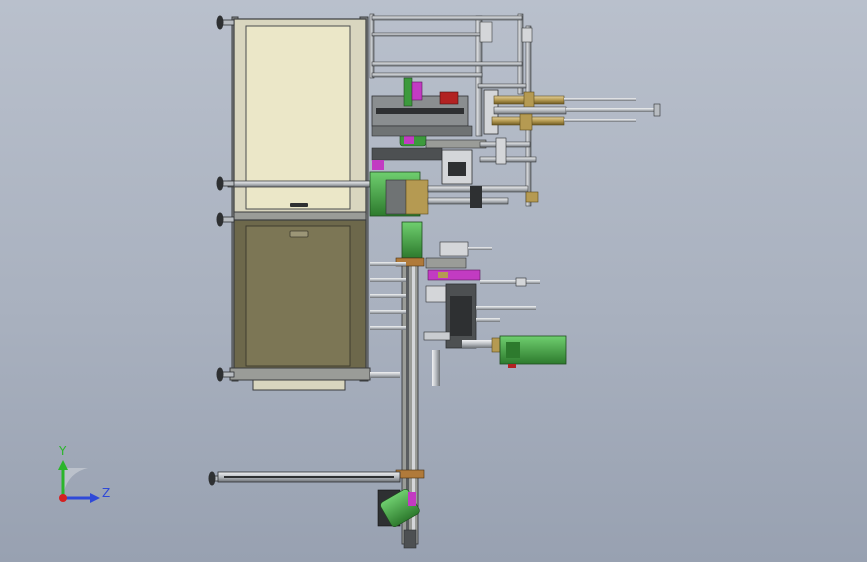 This screenshot has height=562, width=867. Describe the element at coordinates (299, 184) in the screenshot. I see `cabinet-divider-rail` at that location.